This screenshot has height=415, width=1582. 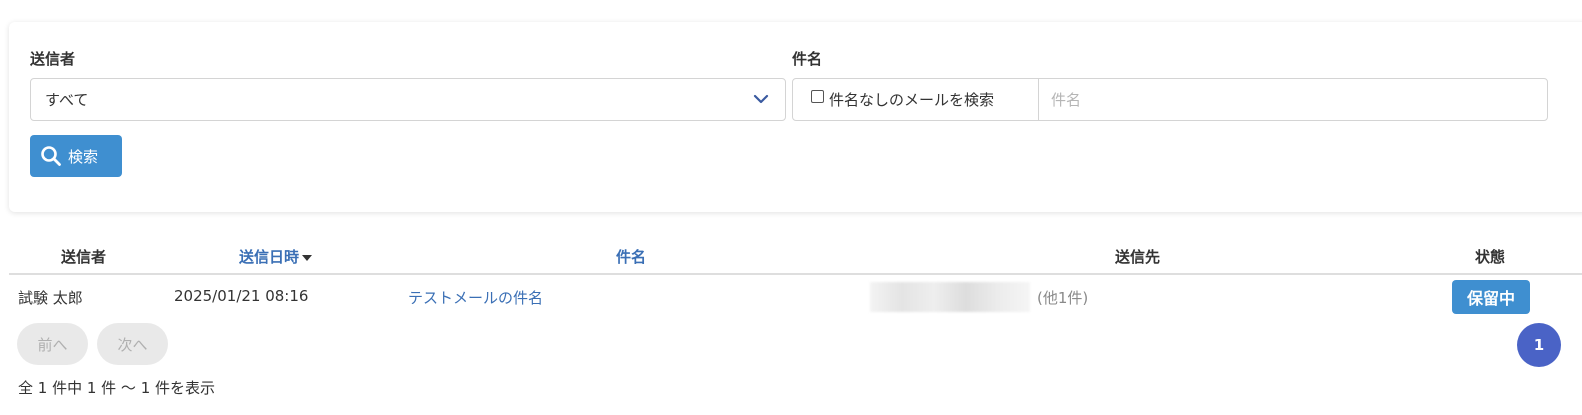 What do you see at coordinates (408, 99) in the screenshot?
I see `sender-select: すべて` at bounding box center [408, 99].